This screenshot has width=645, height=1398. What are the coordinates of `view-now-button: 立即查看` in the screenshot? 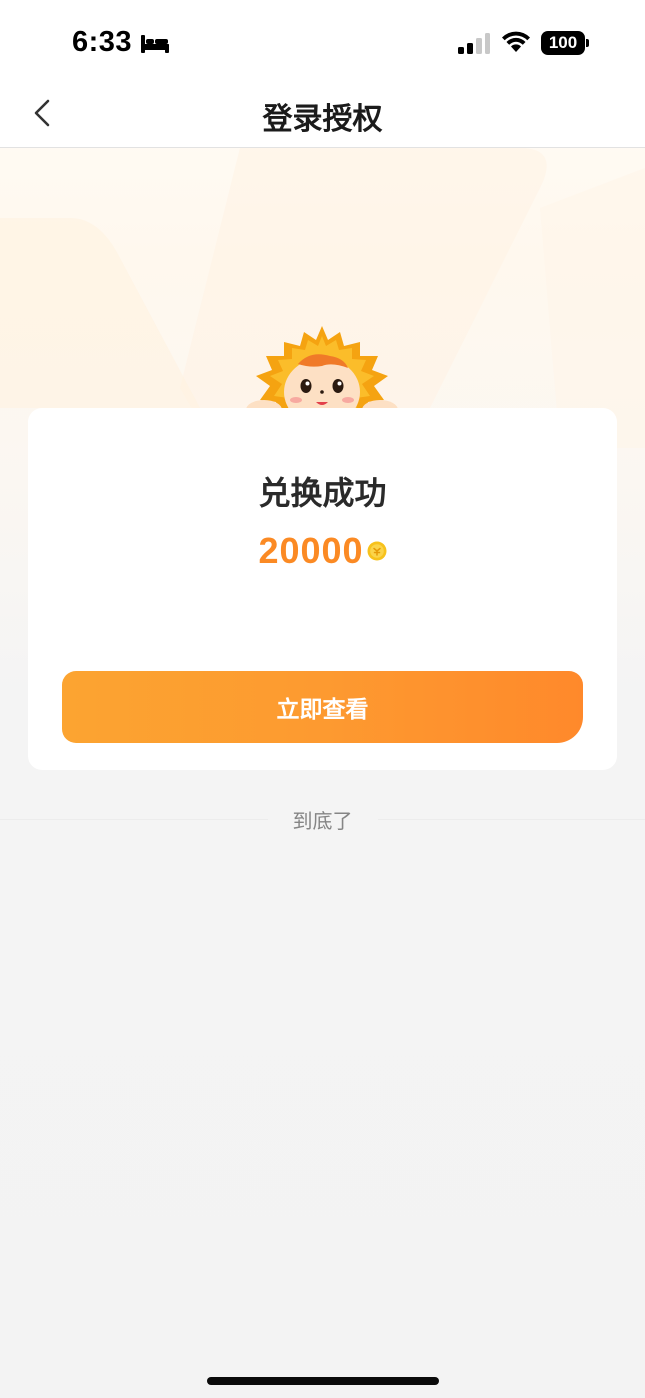 It's located at (322, 707).